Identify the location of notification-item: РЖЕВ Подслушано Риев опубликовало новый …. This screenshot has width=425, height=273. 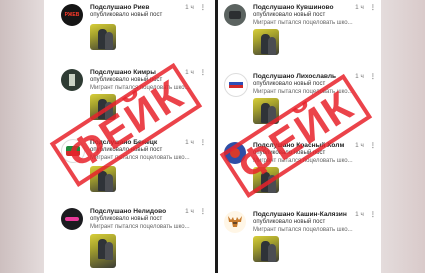
(129, 31).